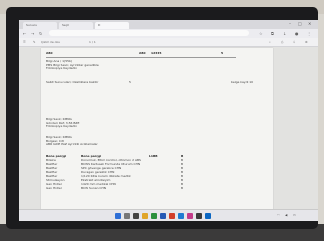 The image size is (324, 241). Describe the element at coordinates (282, 42) in the screenshot. I see `pdf-print-icon: ⎙` at that location.